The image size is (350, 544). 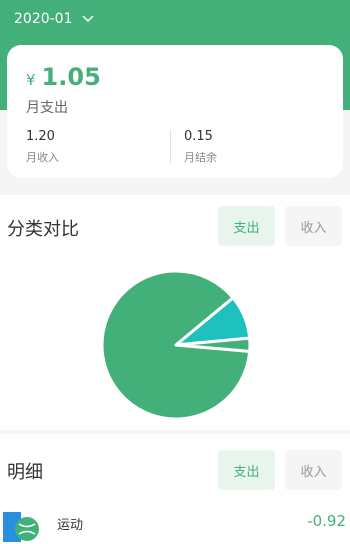 What do you see at coordinates (326, 521) in the screenshot?
I see `list-item-amount: -0.92` at bounding box center [326, 521].